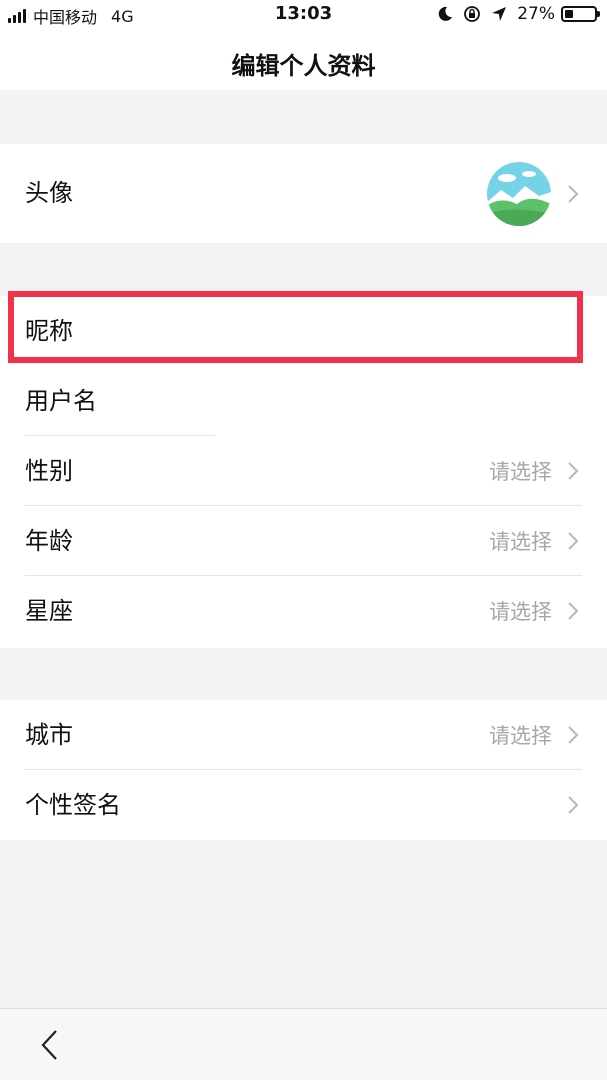  What do you see at coordinates (303, 735) in the screenshot?
I see `city-row: 城市 请选择` at bounding box center [303, 735].